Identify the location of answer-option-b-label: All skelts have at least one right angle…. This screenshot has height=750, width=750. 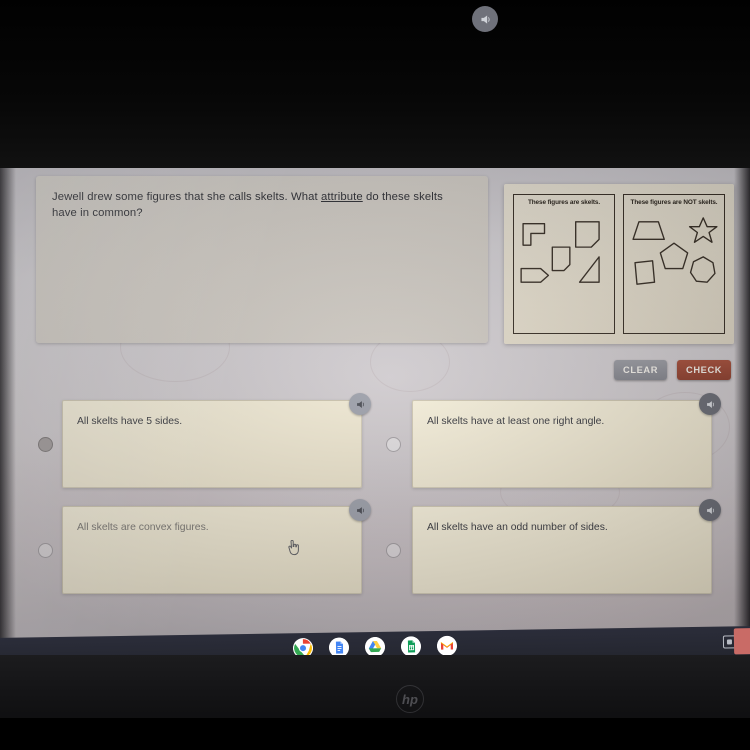
(516, 421).